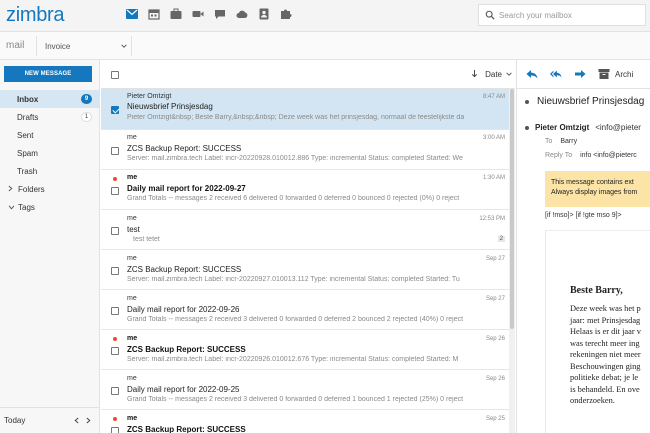  What do you see at coordinates (198, 14) in the screenshot?
I see `video-icon` at bounding box center [198, 14].